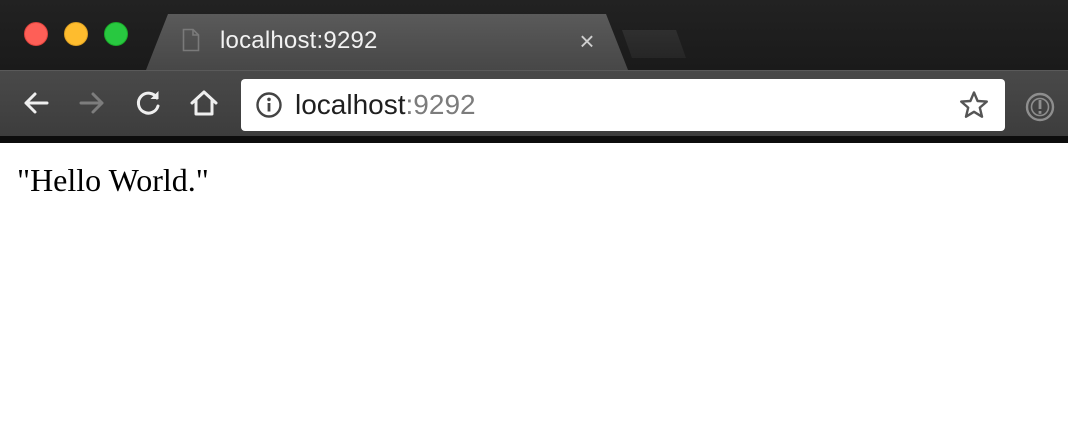 This screenshot has width=1068, height=430. What do you see at coordinates (534, 139) in the screenshot?
I see `toolbar-divider` at bounding box center [534, 139].